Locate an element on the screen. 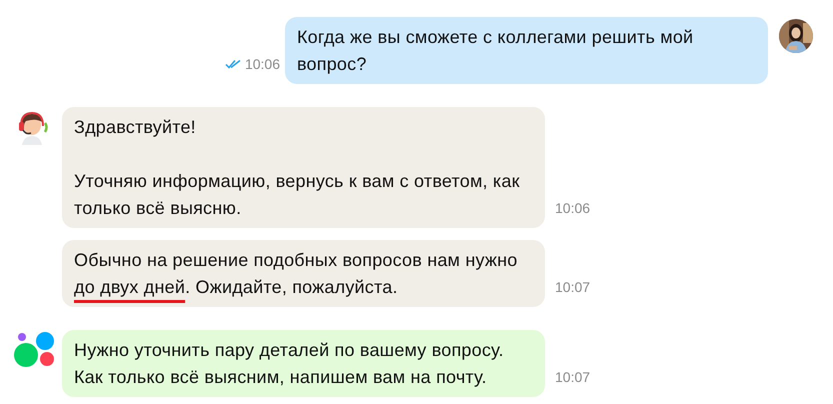  message-text: Нужно уточнить пару деталей по вашему вопросу. Как только всё выясним, напишем вам на почту. is located at coordinates (289, 364).